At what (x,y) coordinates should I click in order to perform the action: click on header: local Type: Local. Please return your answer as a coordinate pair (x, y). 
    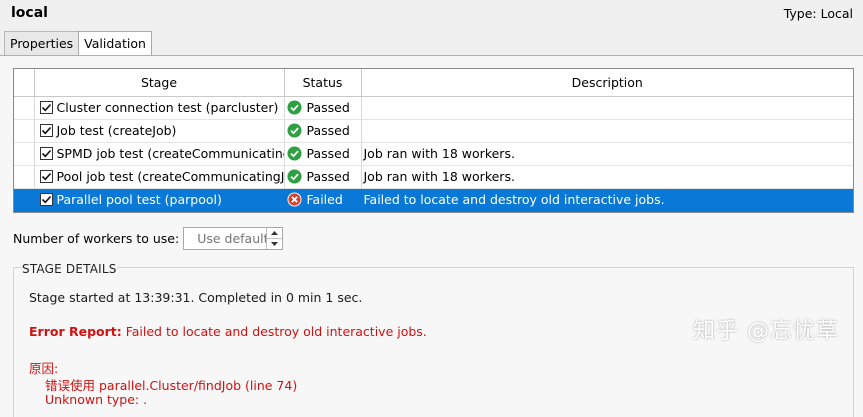
    Looking at the image, I should click on (431, 15).